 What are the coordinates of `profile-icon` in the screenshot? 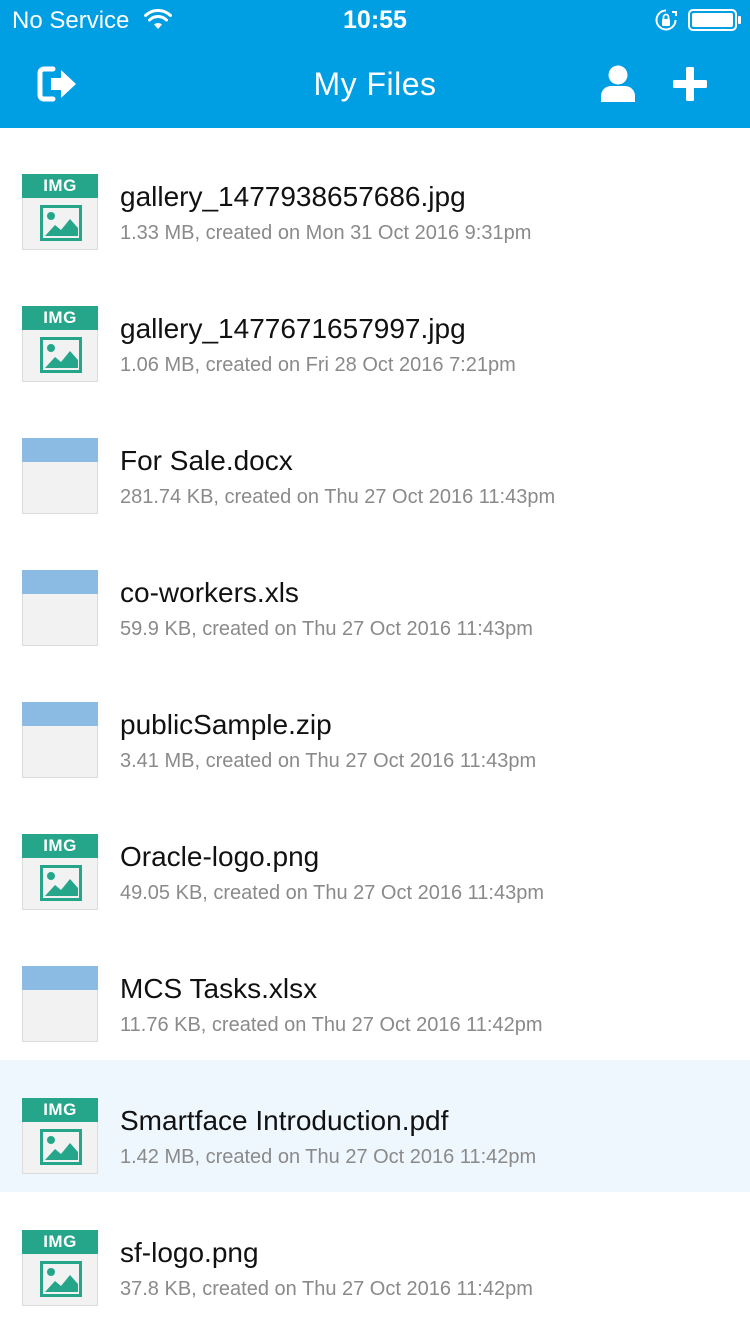 It's located at (618, 83).